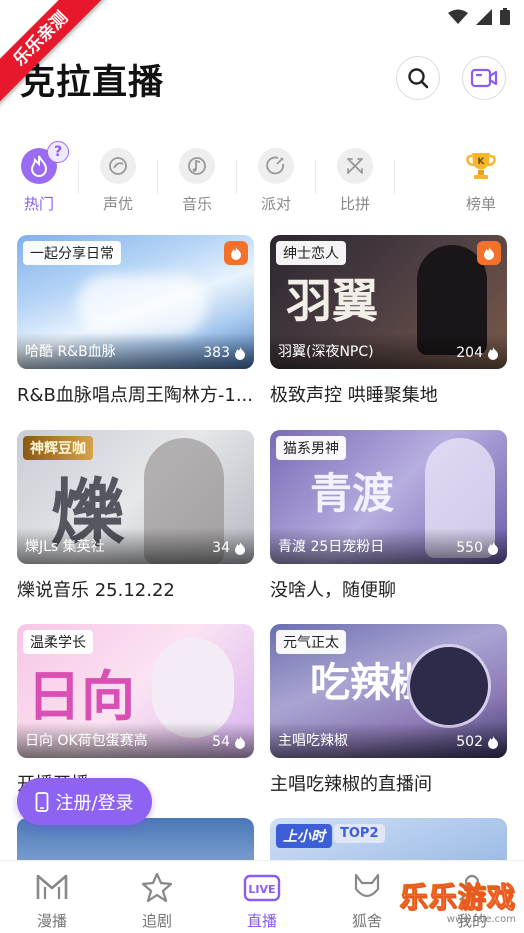 The width and height of the screenshot is (524, 933). Describe the element at coordinates (355, 177) in the screenshot. I see `tab-battle: 比拼` at that location.